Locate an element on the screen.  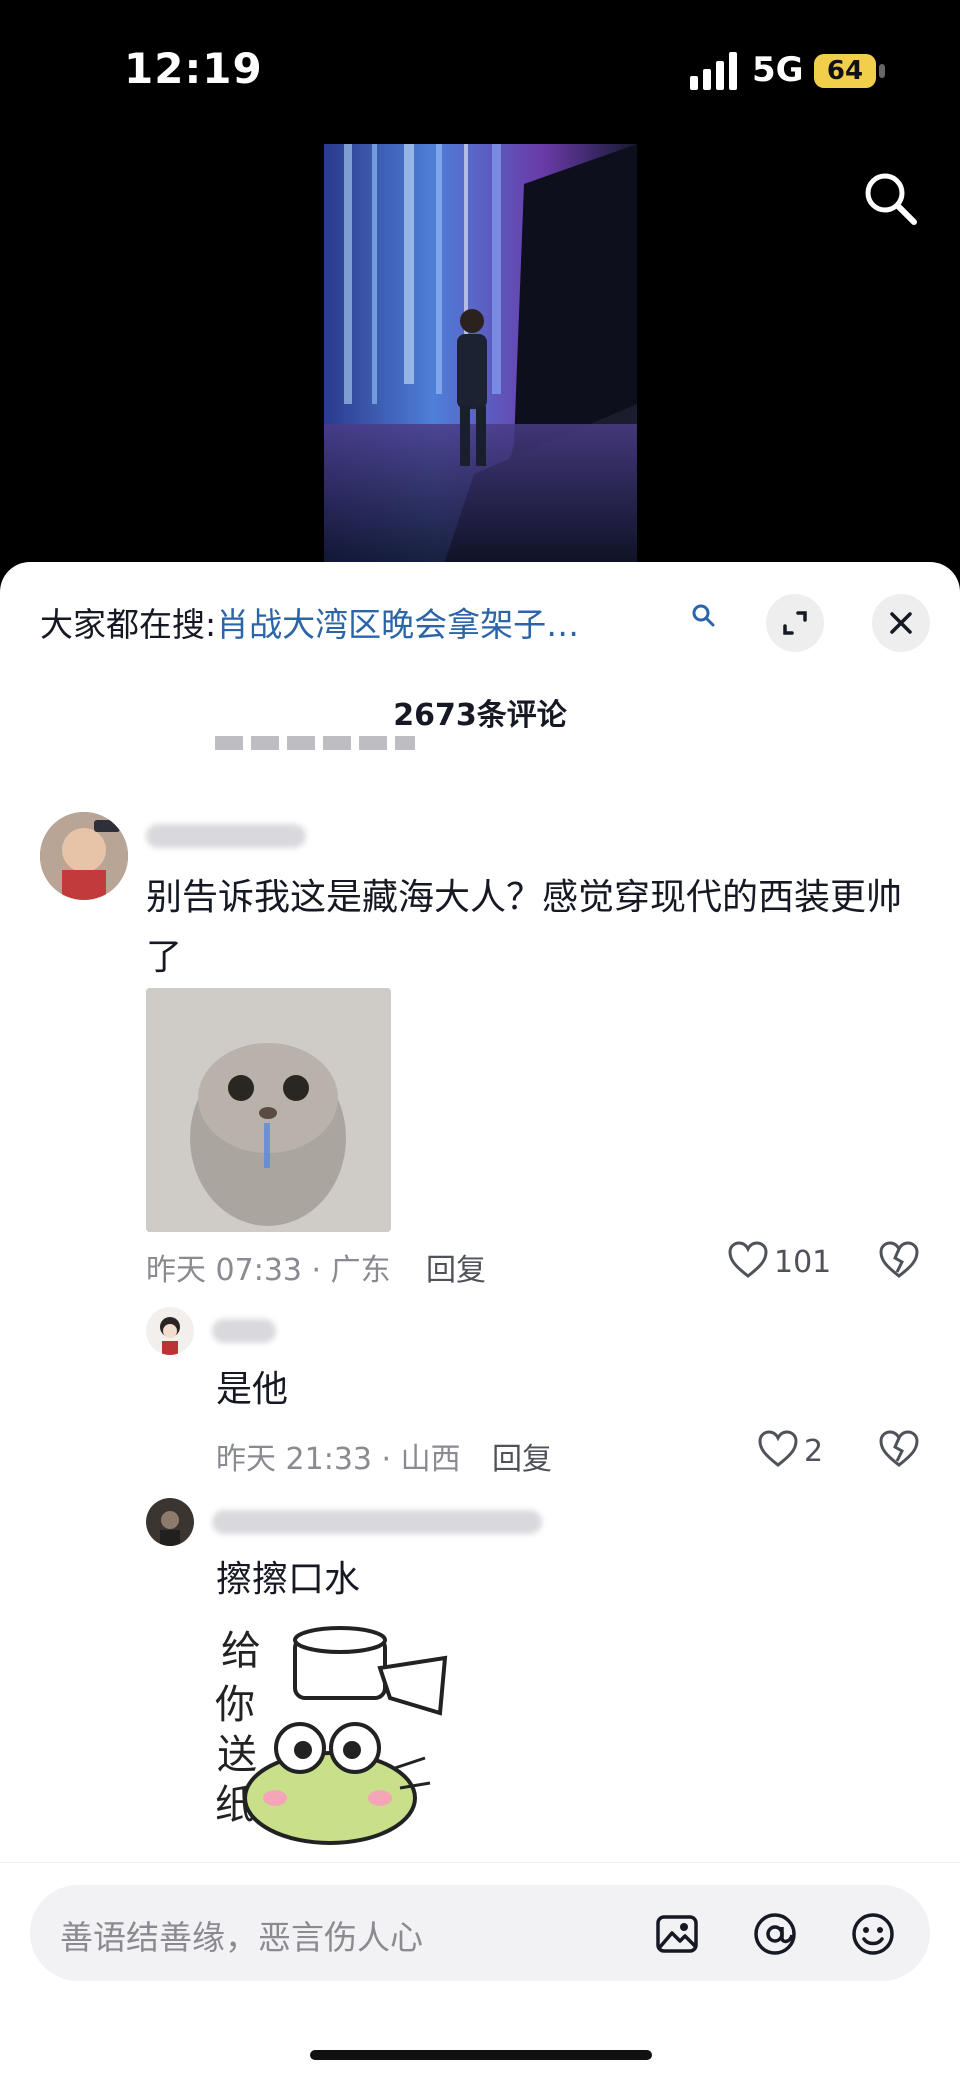
hot-search-label: 大家都在搜: is located at coordinates (128, 624).